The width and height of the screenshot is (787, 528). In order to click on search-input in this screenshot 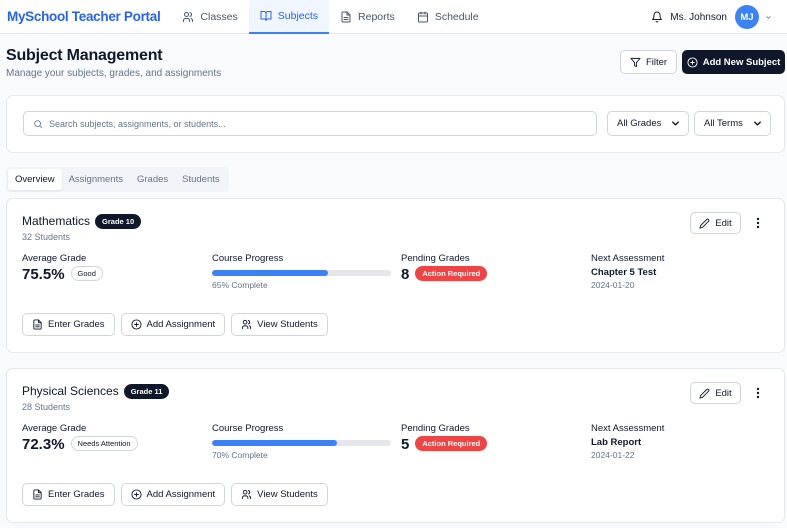, I will do `click(309, 123)`.